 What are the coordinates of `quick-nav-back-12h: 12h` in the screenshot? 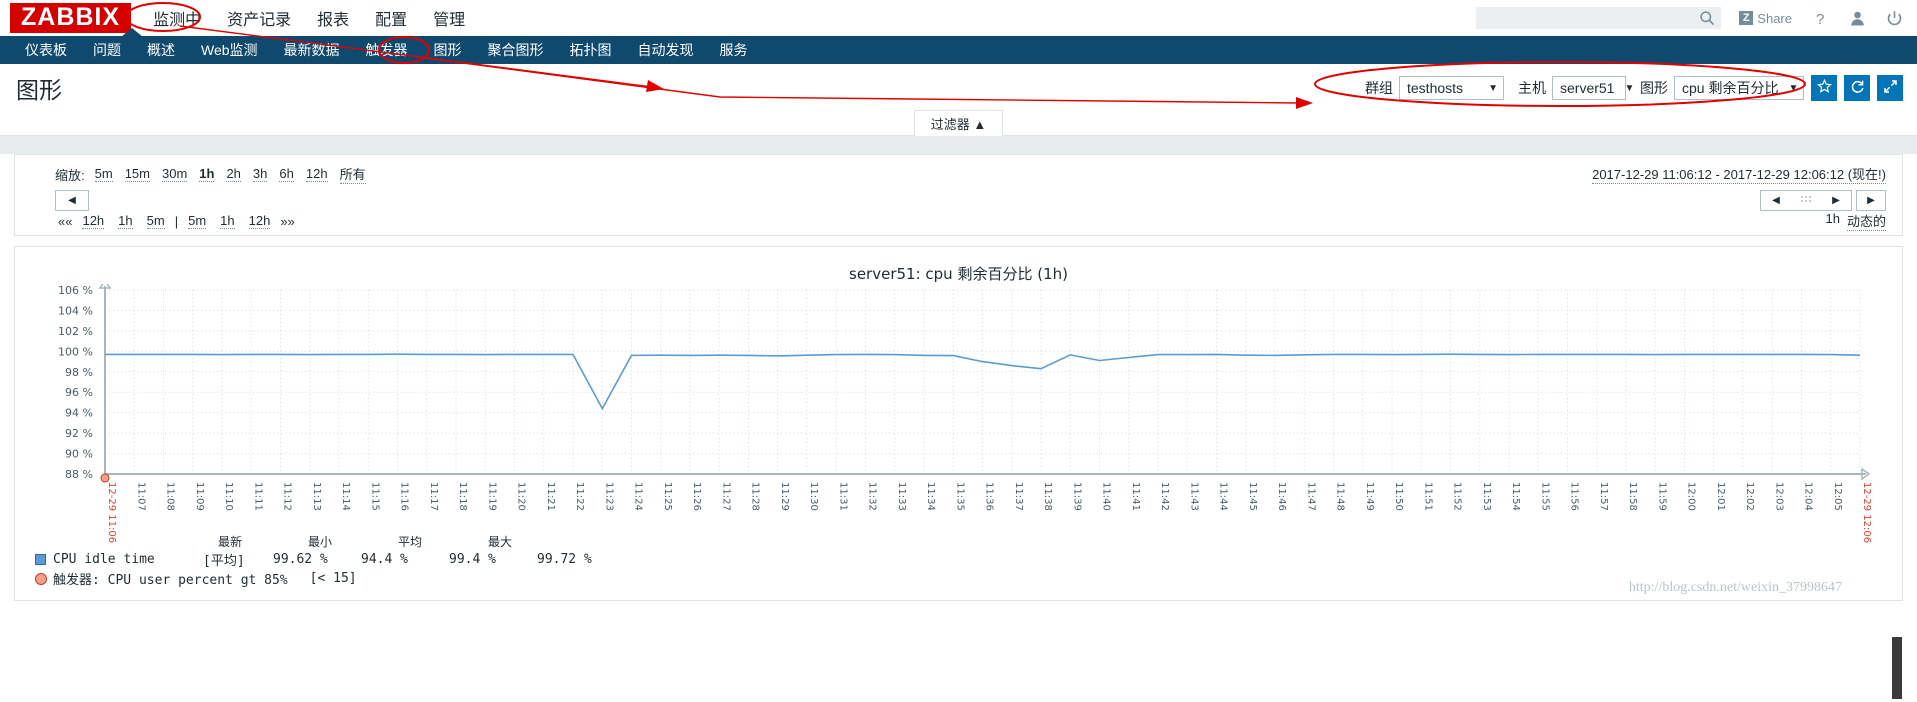 It's located at (93, 221).